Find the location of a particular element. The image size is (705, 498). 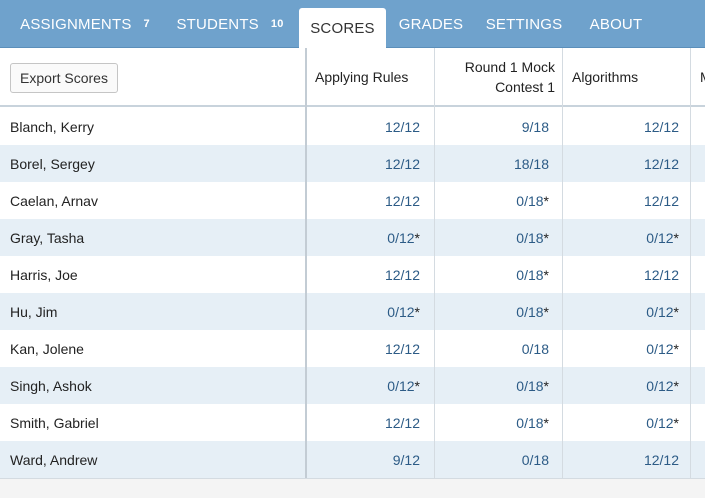

table-row: Caelan, Arnav 12/12 0/18 * 12/12 is located at coordinates (352, 200).